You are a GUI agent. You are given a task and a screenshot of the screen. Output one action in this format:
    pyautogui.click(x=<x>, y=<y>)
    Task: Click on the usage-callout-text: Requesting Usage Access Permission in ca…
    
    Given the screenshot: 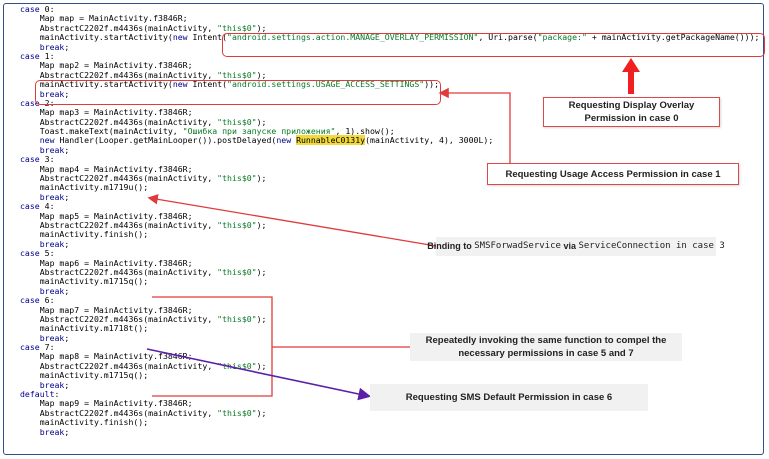 What is the action you would take?
    pyautogui.click(x=613, y=174)
    